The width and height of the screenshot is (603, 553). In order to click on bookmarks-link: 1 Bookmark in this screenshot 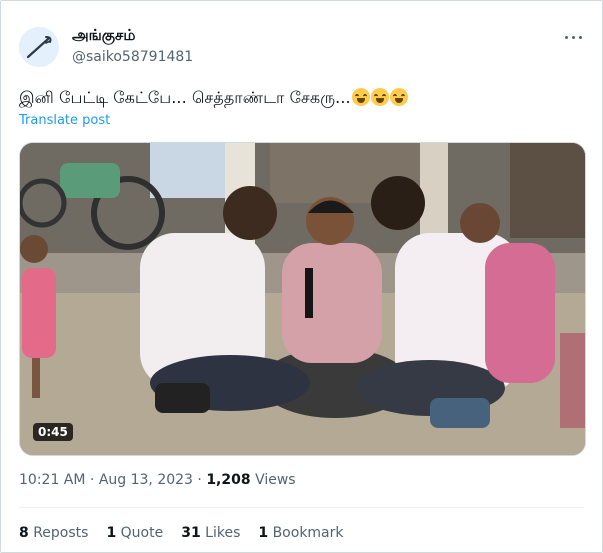, I will do `click(300, 533)`.